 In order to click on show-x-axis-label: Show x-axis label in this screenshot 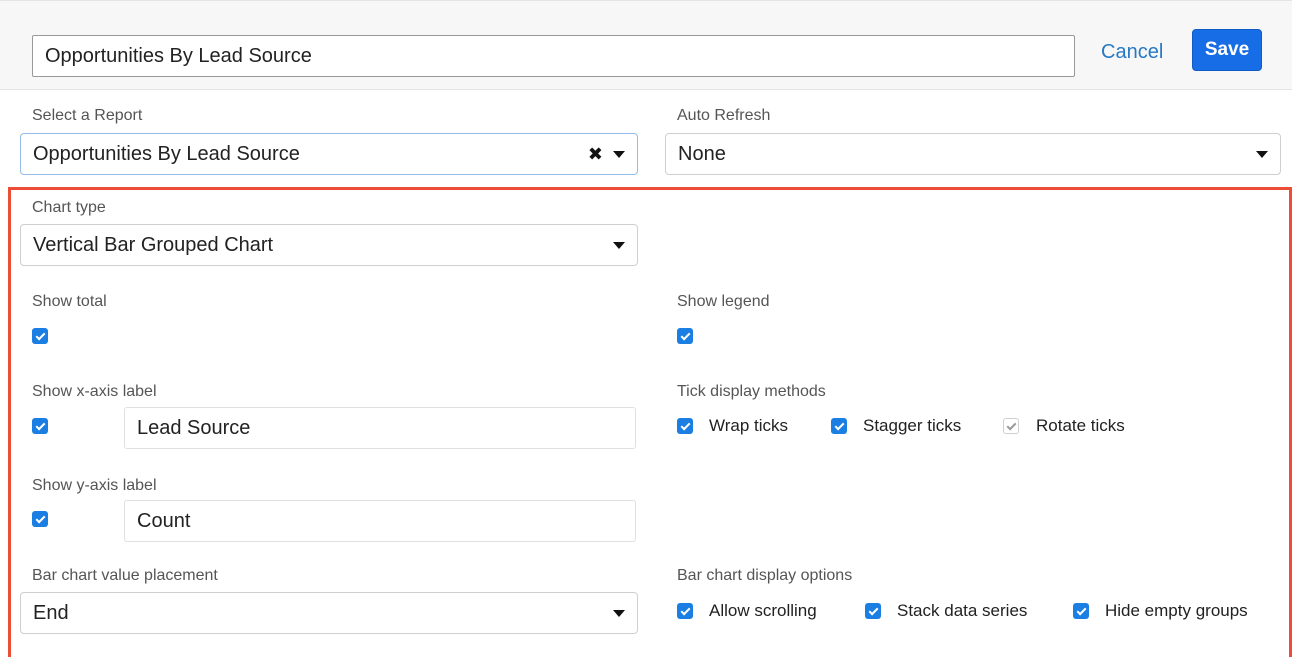, I will do `click(94, 391)`.